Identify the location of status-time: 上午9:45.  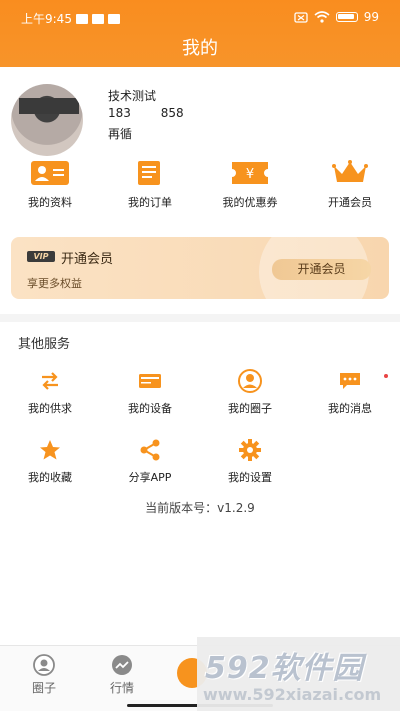
(46, 19).